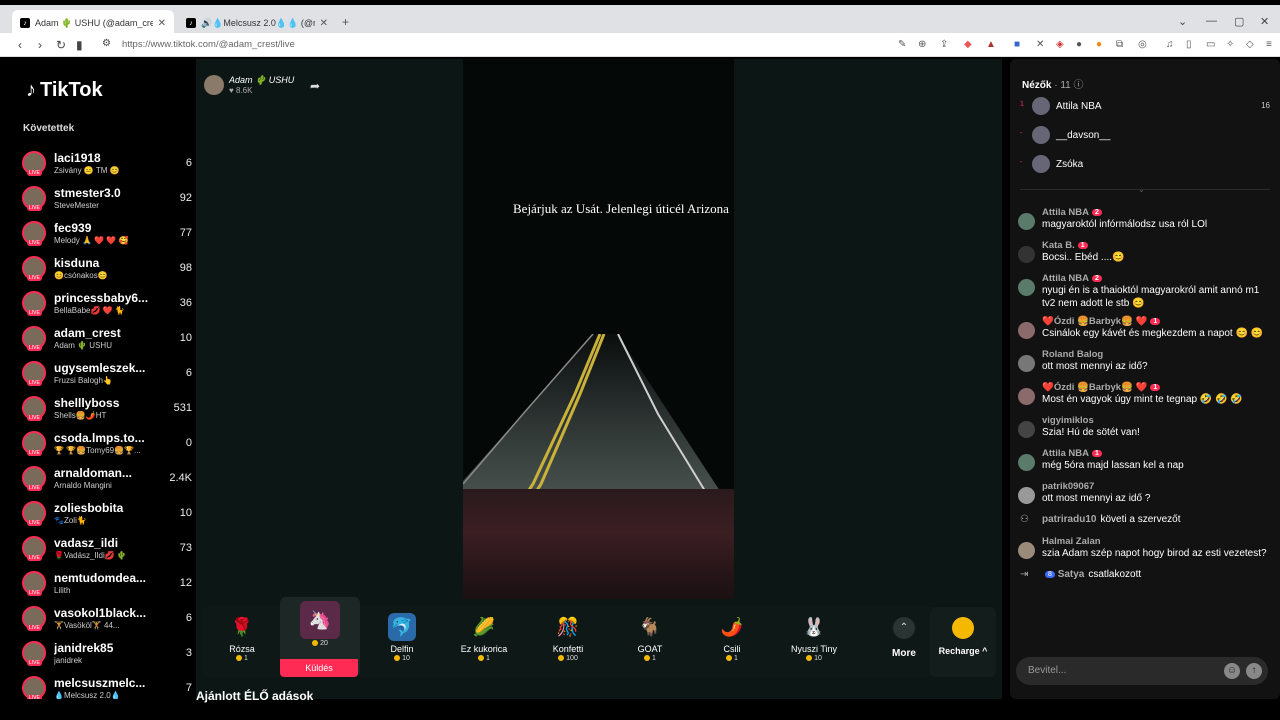 This screenshot has height=720, width=1280. What do you see at coordinates (104, 648) in the screenshot?
I see `following-username: janidrek85` at bounding box center [104, 648].